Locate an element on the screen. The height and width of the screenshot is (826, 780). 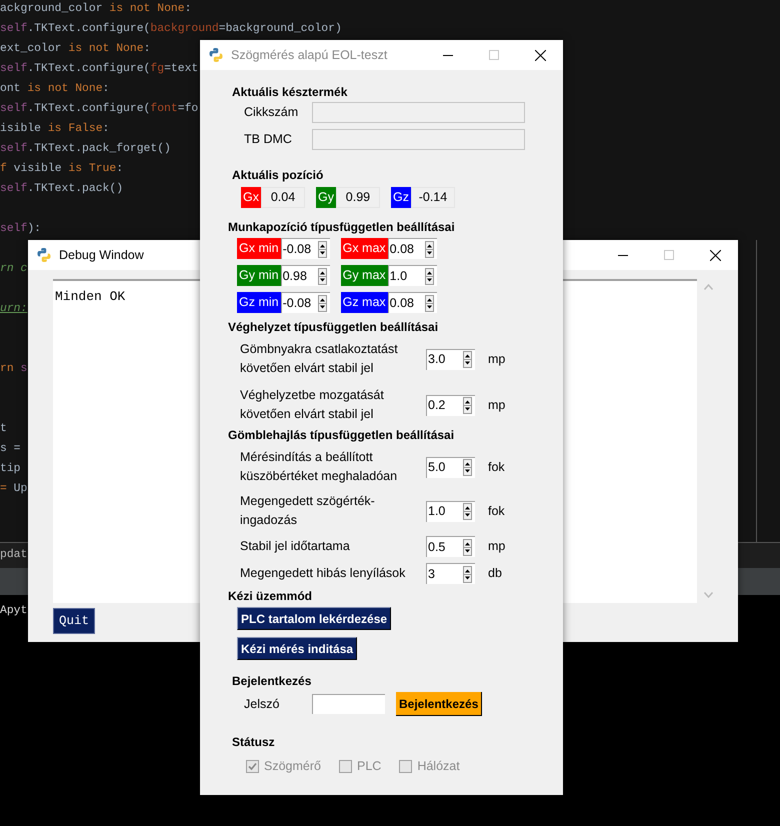
section-heading: Státusz is located at coordinates (254, 742).